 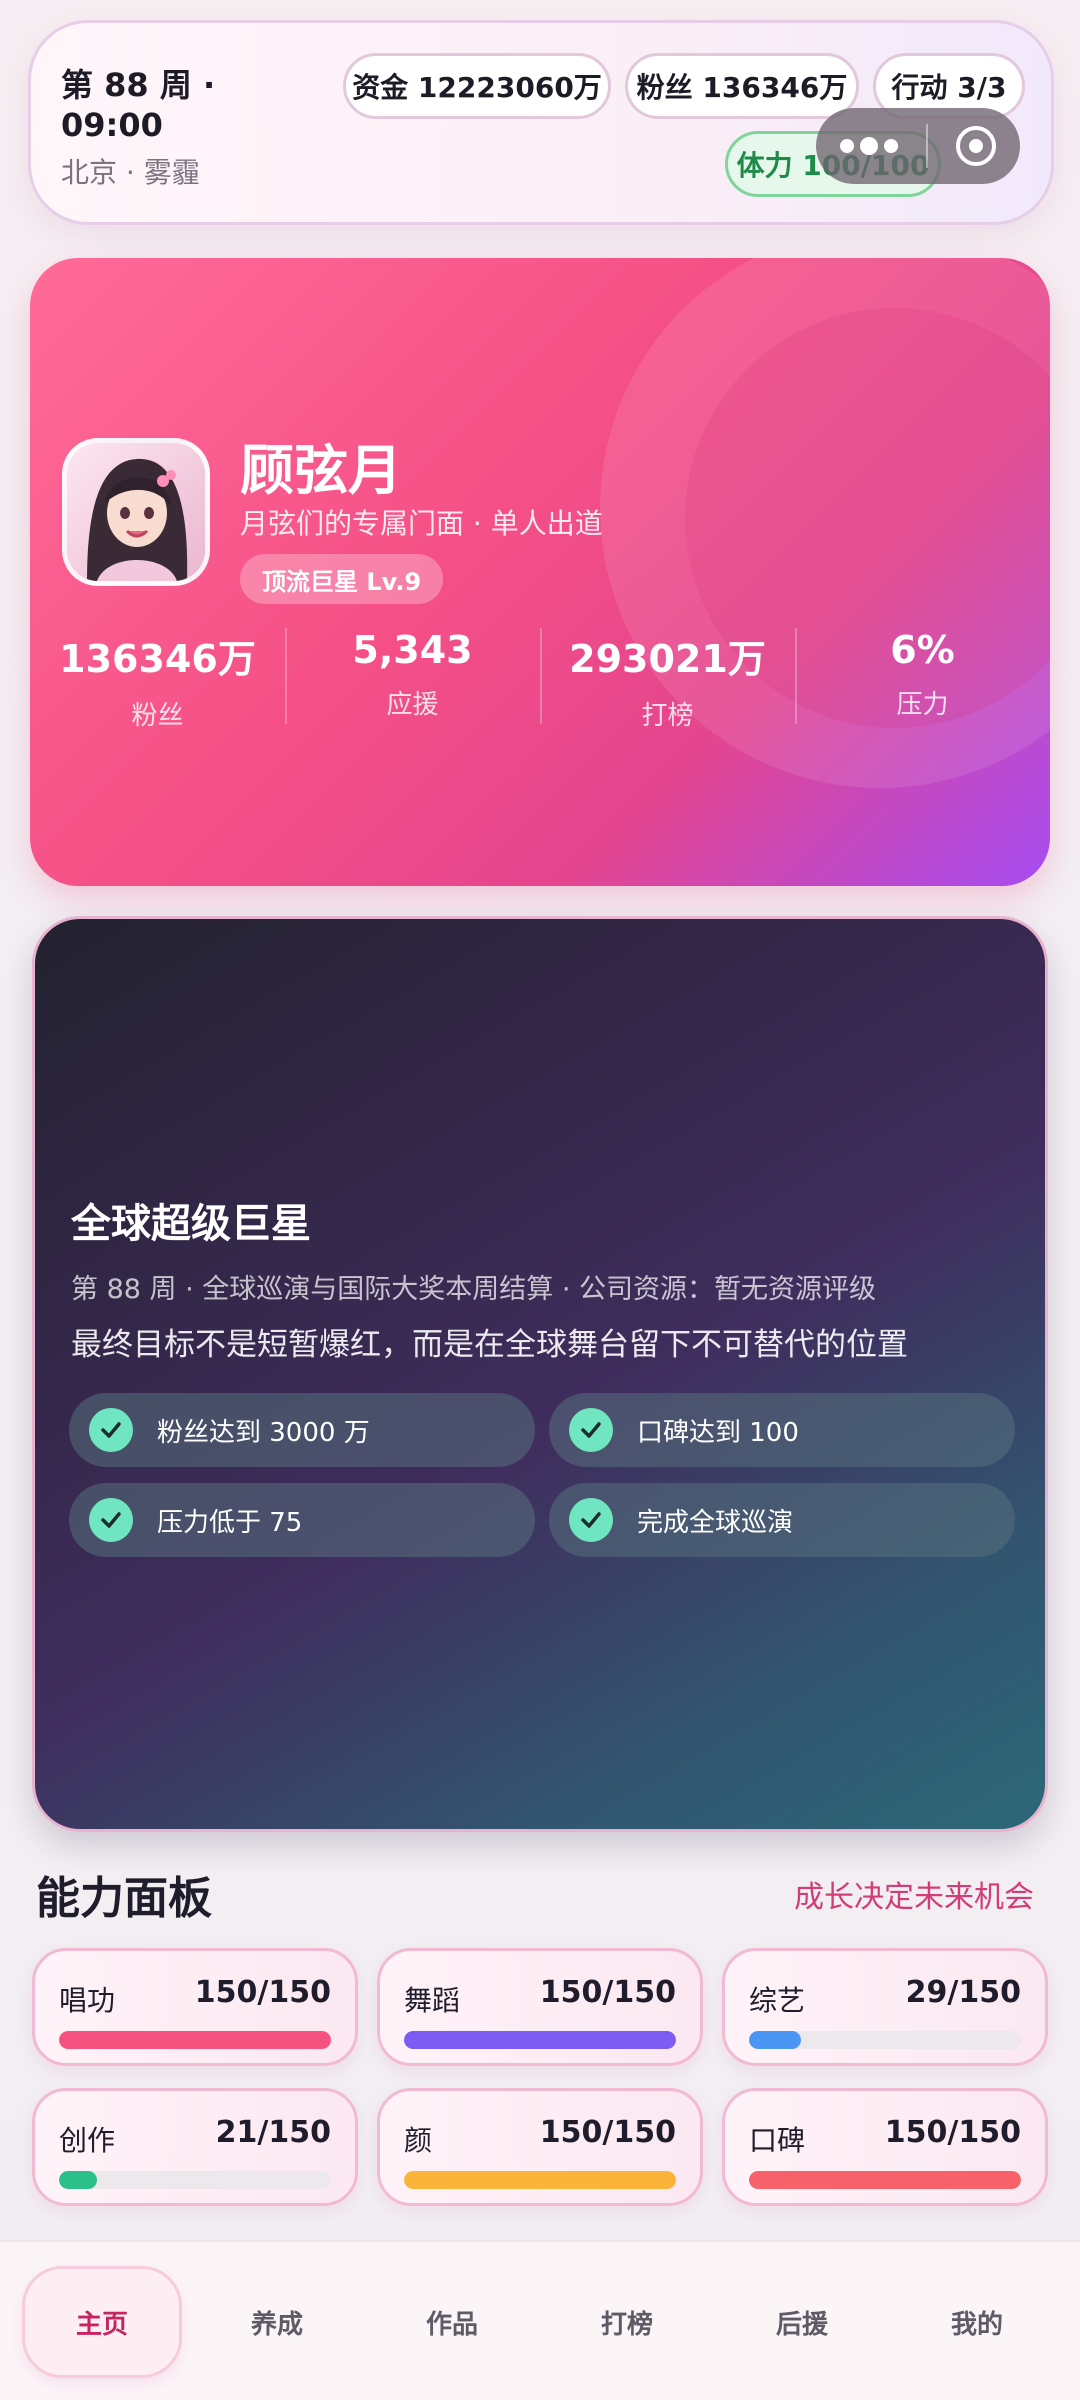 I want to click on nav-fanclub: 后援, so click(x=802, y=2322).